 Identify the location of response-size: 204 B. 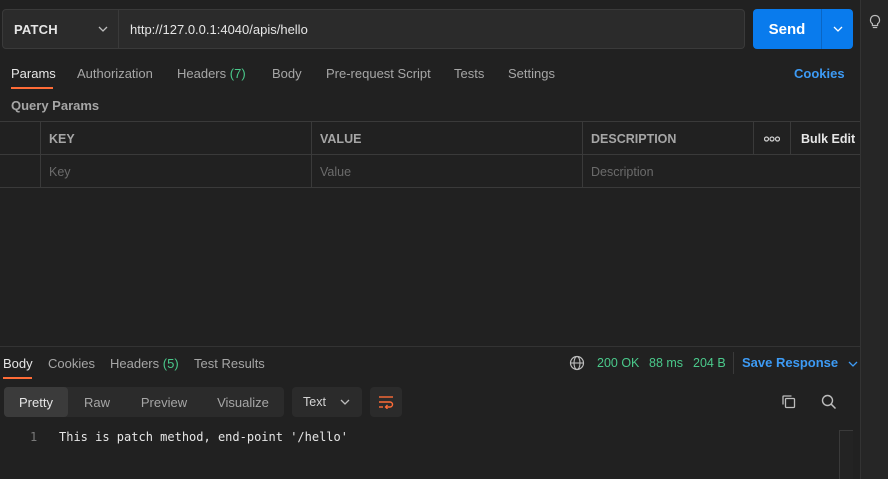
(709, 363).